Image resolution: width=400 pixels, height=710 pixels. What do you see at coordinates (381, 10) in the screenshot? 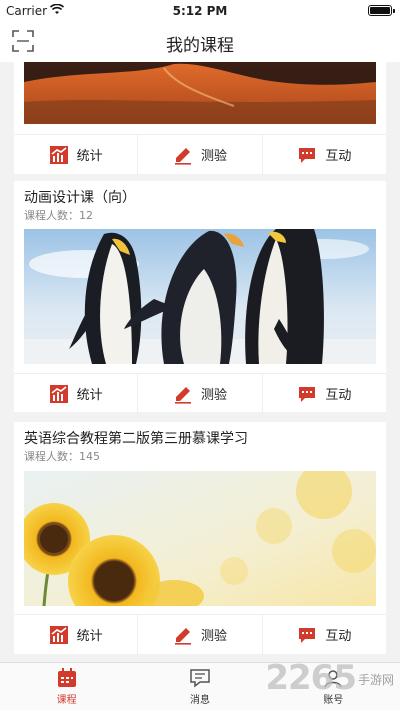
I see `battery-icon` at bounding box center [381, 10].